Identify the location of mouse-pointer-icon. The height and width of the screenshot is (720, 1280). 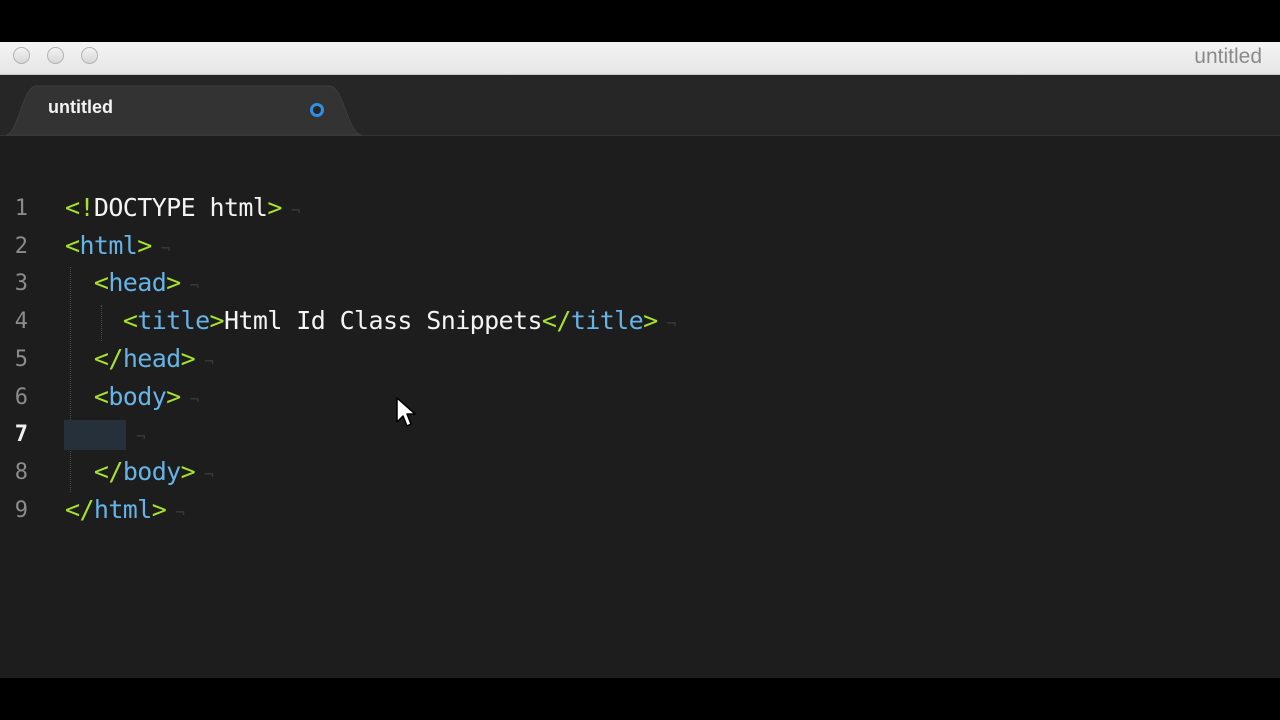
(406, 412).